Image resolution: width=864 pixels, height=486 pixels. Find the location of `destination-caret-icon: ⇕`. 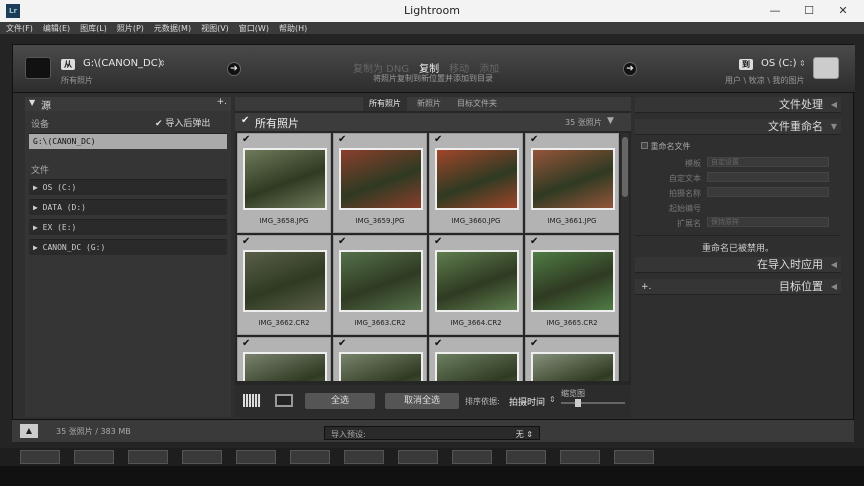

destination-caret-icon: ⇕ is located at coordinates (802, 63).